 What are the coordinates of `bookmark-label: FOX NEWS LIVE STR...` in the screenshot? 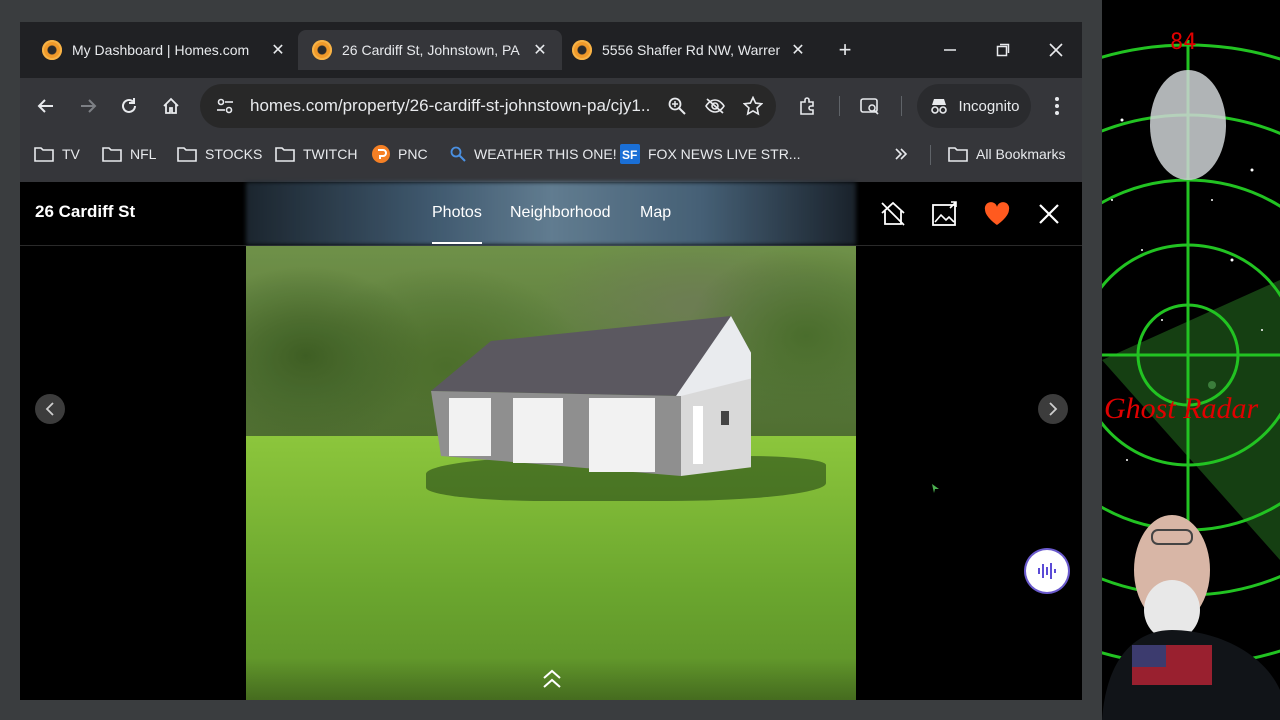 It's located at (724, 154).